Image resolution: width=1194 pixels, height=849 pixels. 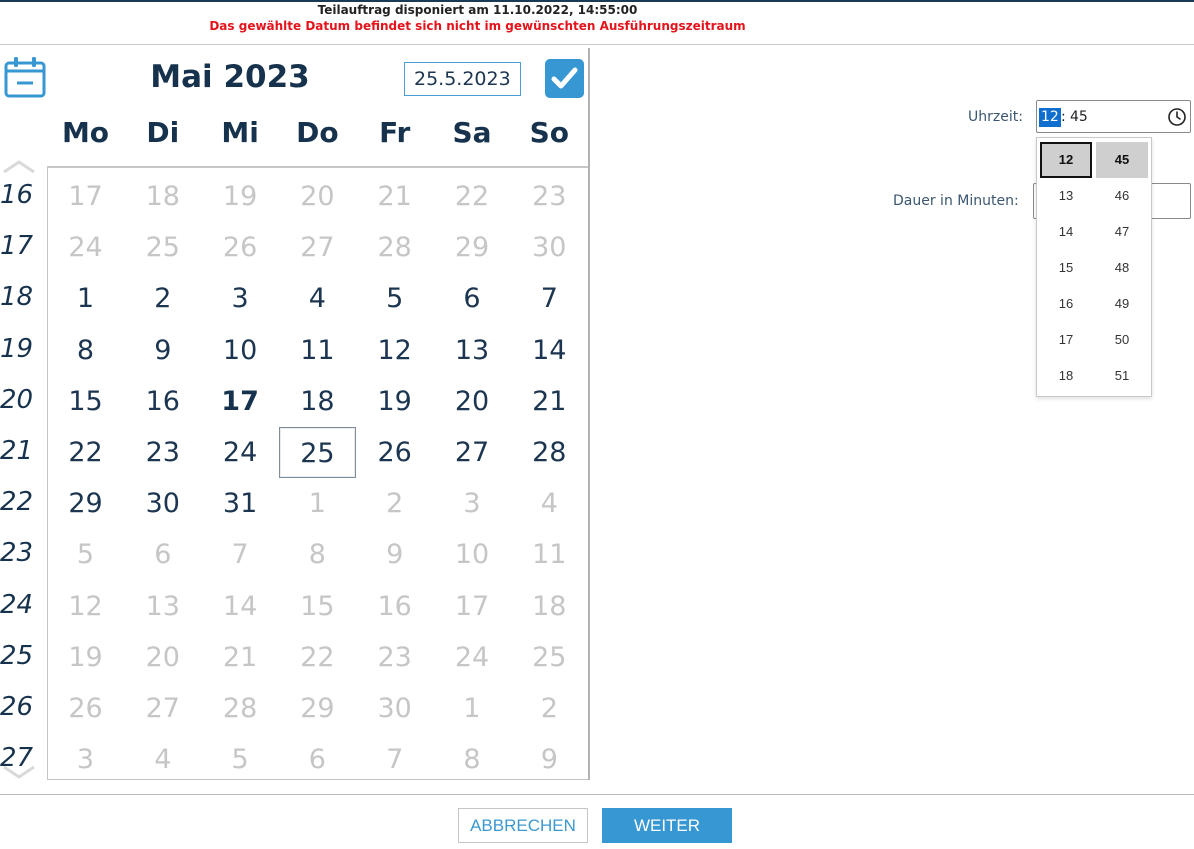 I want to click on minute-option: 47, so click(x=1122, y=232).